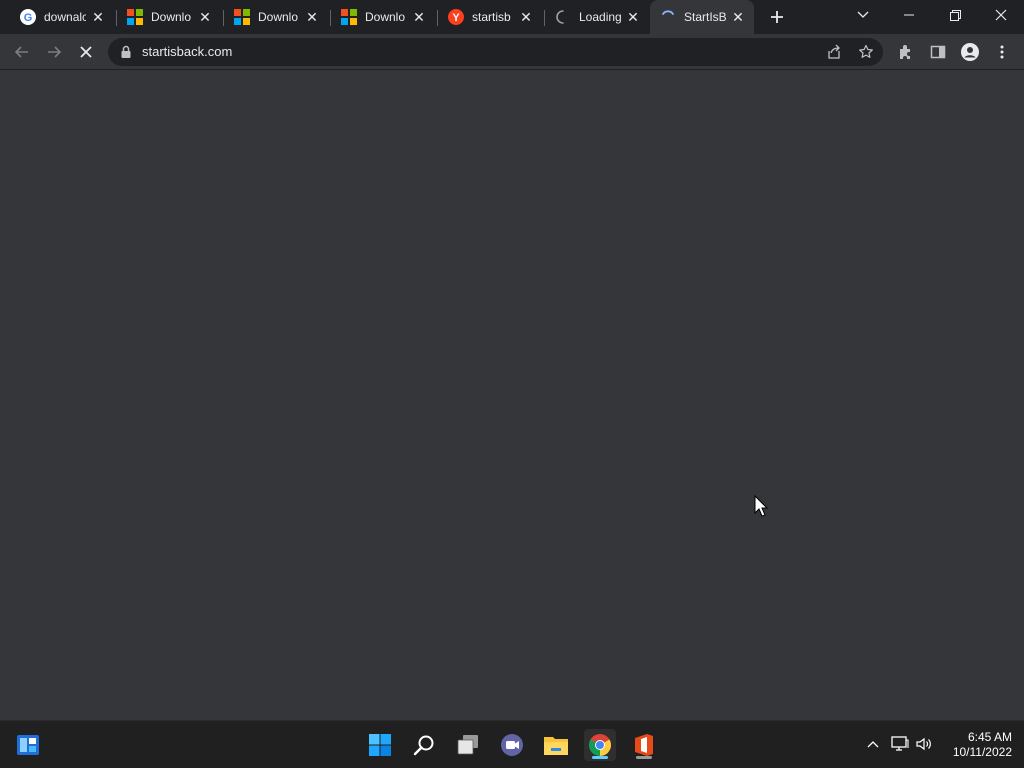 This screenshot has width=1024, height=768. What do you see at coordinates (644, 757) in the screenshot?
I see `running-indicator` at bounding box center [644, 757].